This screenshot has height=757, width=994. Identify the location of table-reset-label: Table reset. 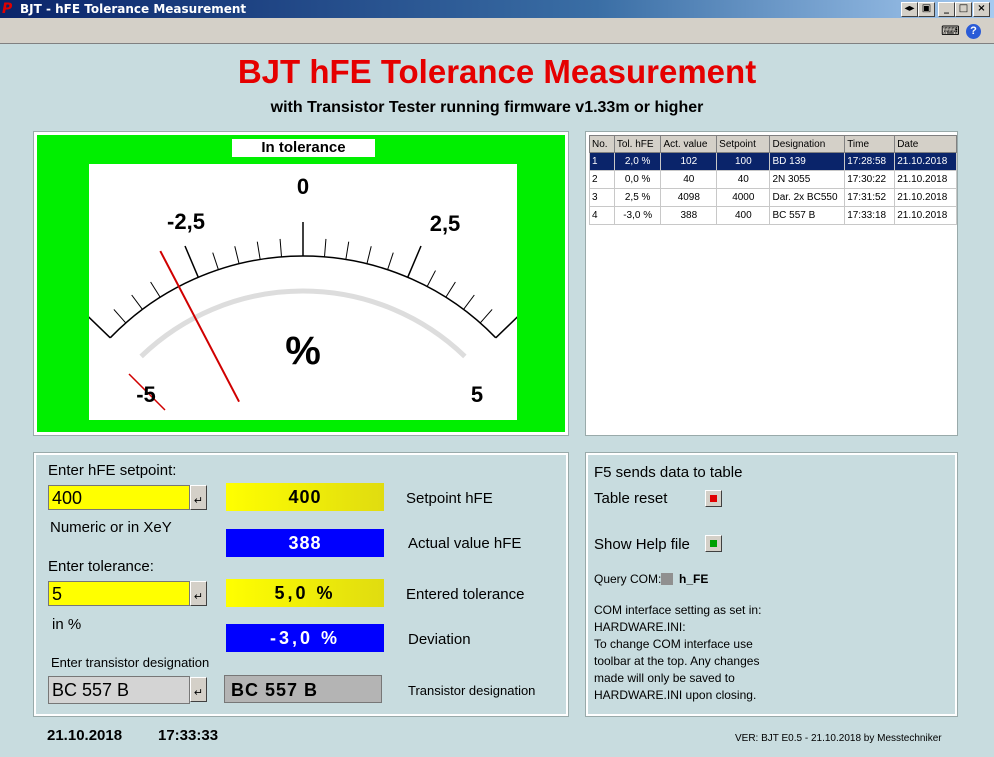
(631, 498).